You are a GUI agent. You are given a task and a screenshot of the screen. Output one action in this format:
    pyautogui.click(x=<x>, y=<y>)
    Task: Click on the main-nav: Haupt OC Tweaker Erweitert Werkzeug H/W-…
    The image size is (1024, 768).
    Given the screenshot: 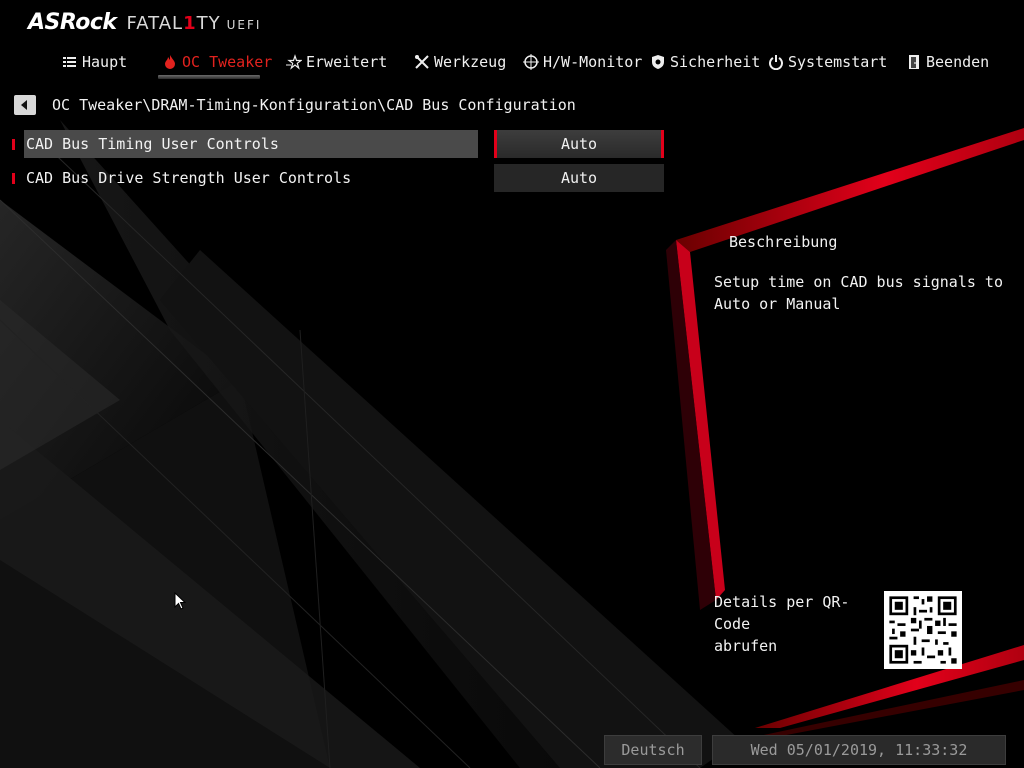 What is the action you would take?
    pyautogui.click(x=512, y=63)
    